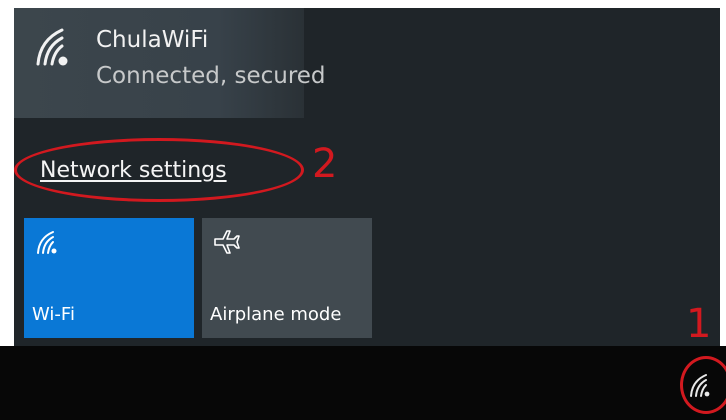 The image size is (726, 420). I want to click on wifi-toggle-tile: Wi-Fi, so click(109, 278).